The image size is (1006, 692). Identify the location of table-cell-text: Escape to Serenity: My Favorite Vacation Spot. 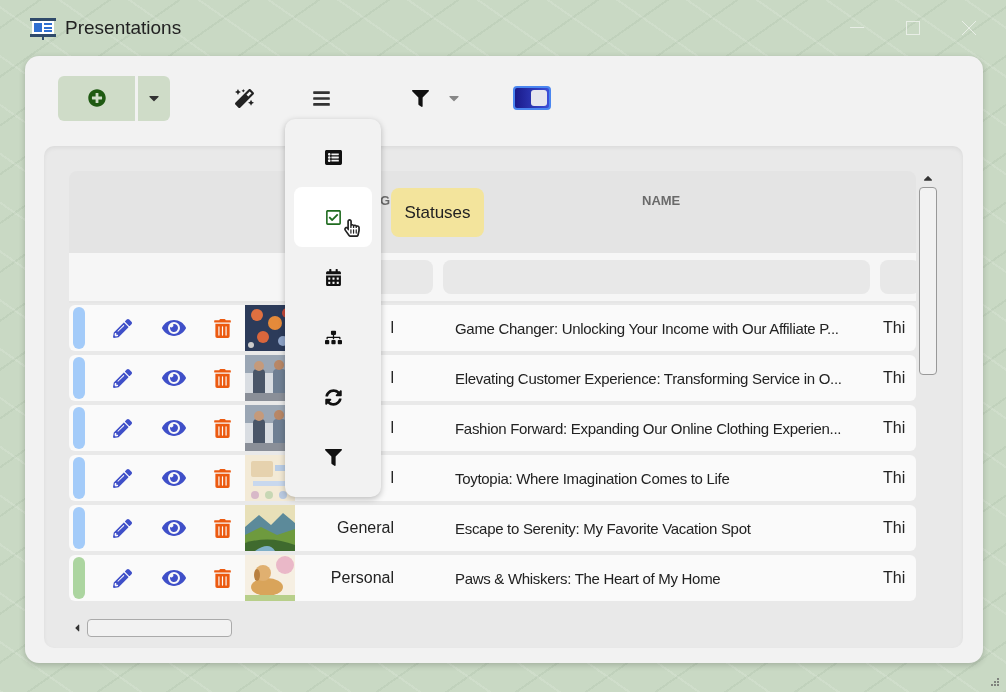
(603, 528).